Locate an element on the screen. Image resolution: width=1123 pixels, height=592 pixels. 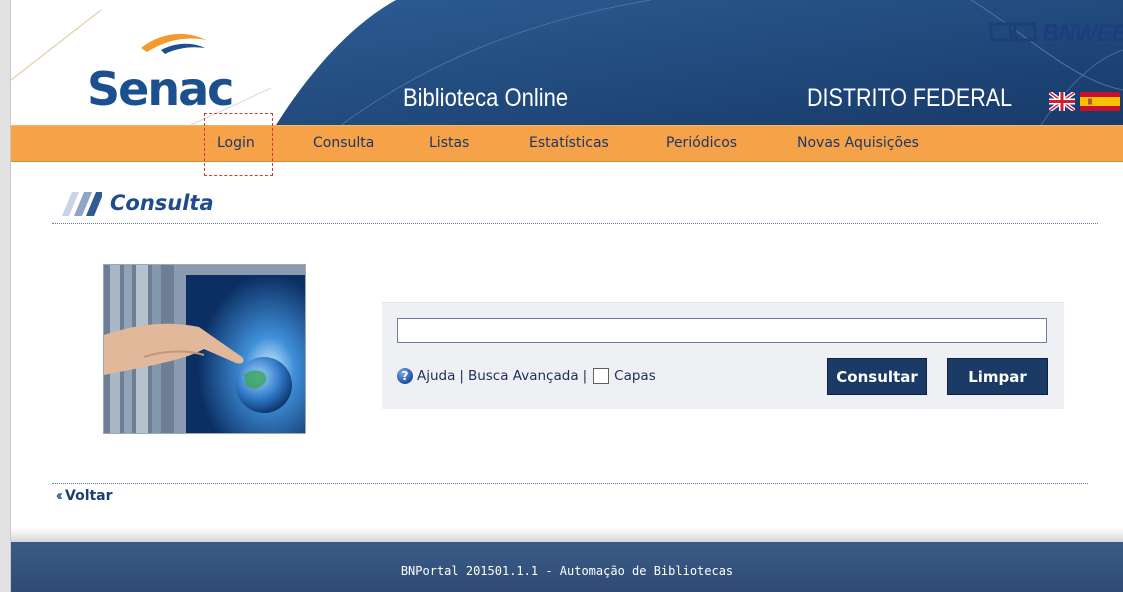
search-button: Consultar is located at coordinates (877, 376).